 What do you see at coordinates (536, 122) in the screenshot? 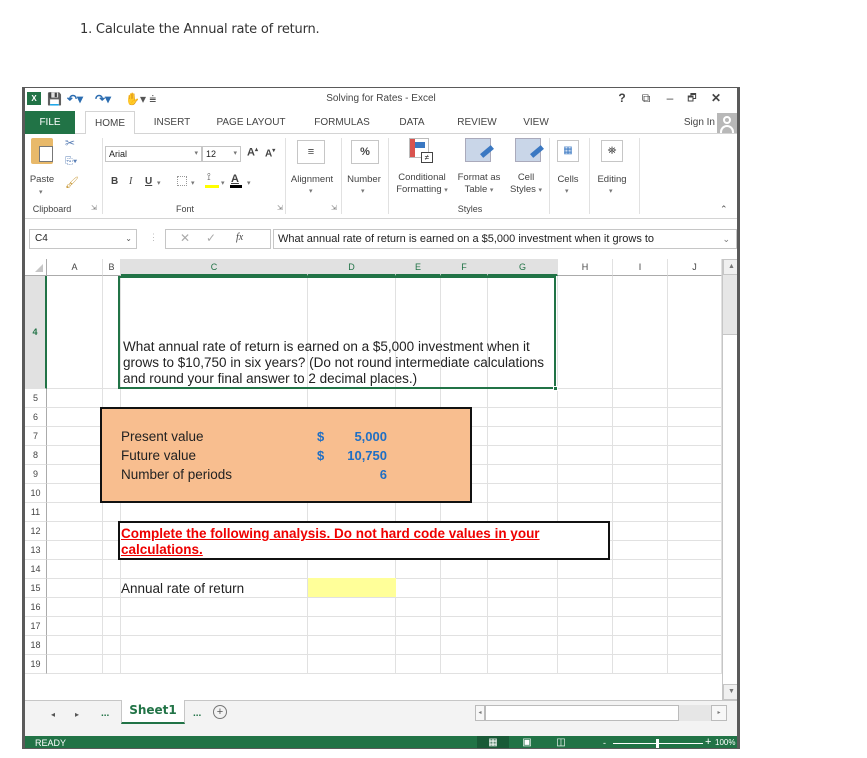
I see `tab-view: VIEW` at bounding box center [536, 122].